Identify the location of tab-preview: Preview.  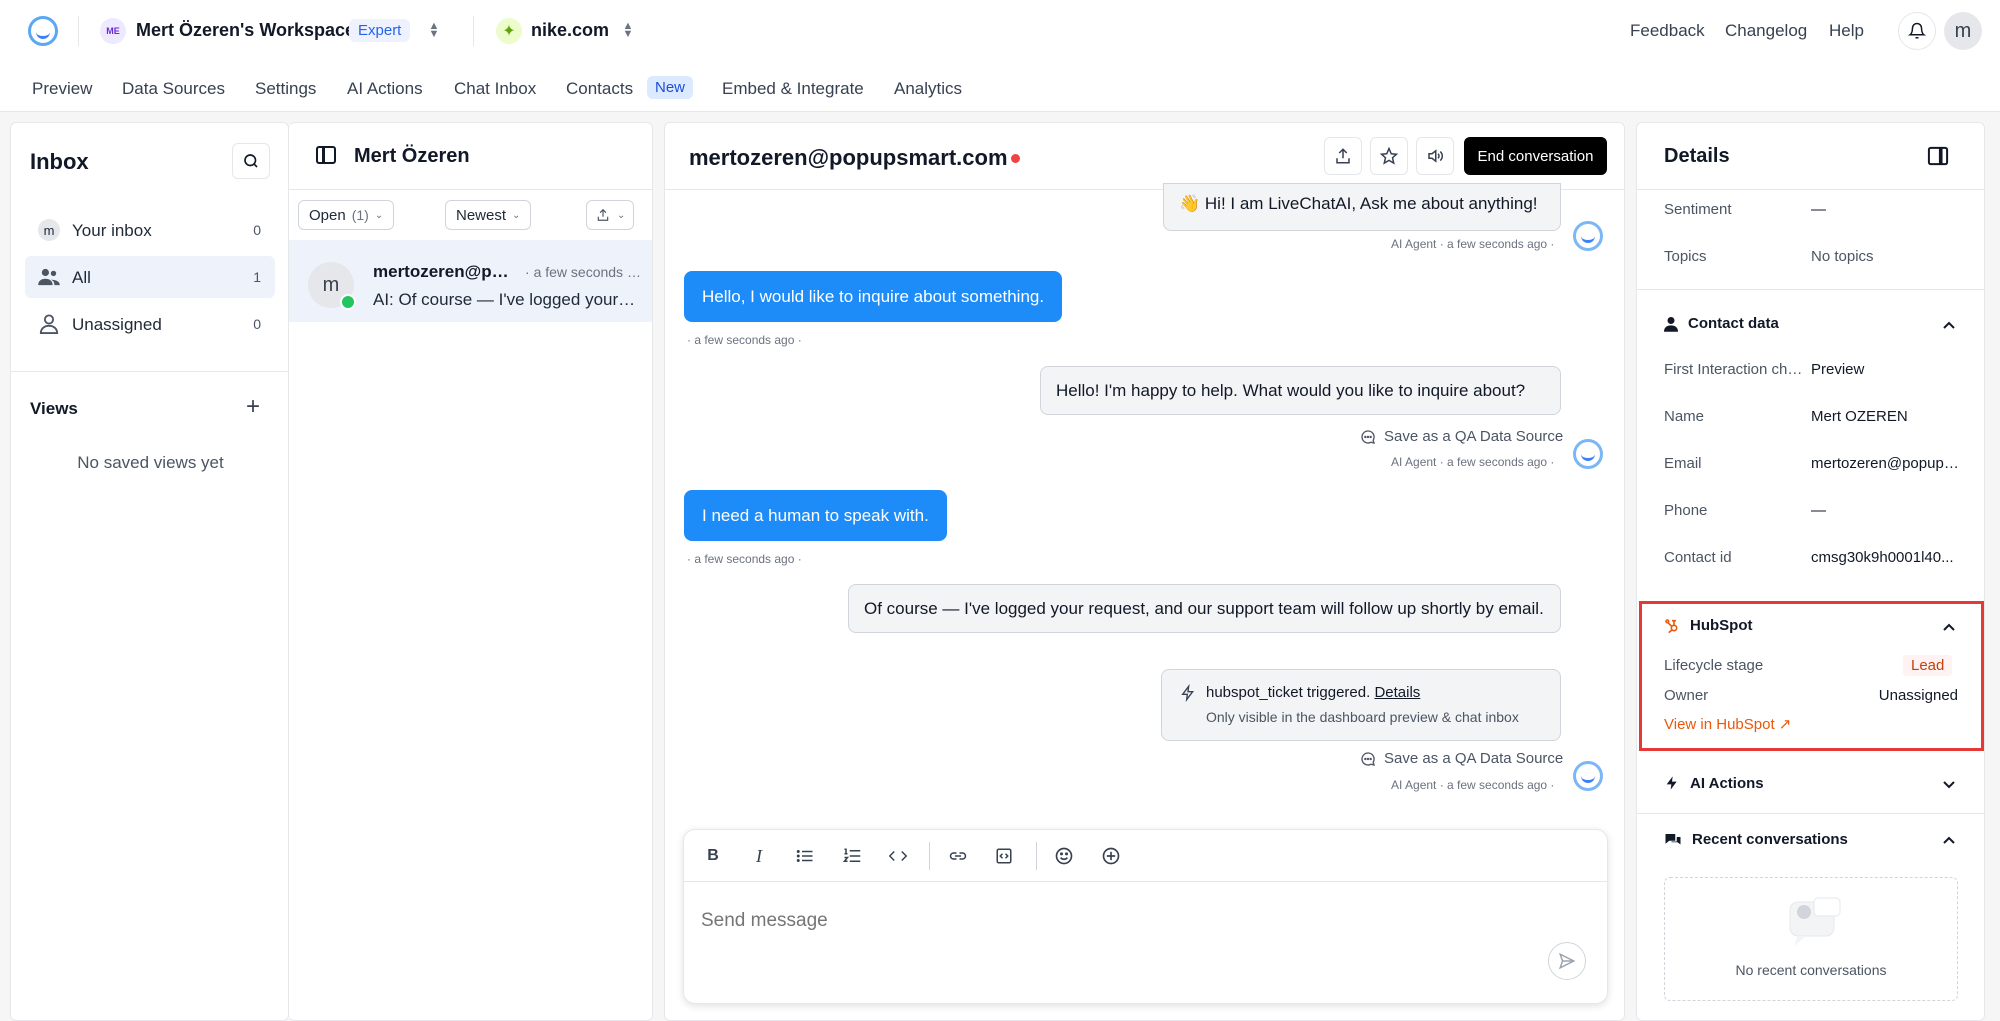
(62, 89).